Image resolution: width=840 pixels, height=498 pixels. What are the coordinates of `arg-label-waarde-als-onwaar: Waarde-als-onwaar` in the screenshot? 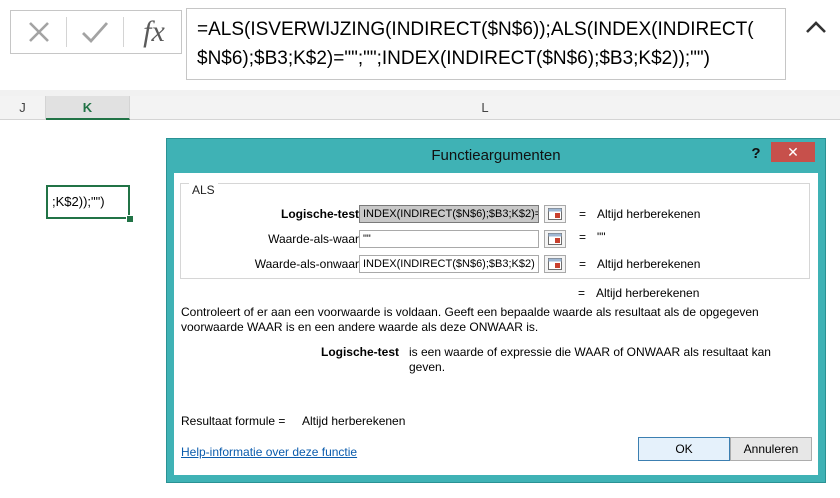 It's located at (306, 264).